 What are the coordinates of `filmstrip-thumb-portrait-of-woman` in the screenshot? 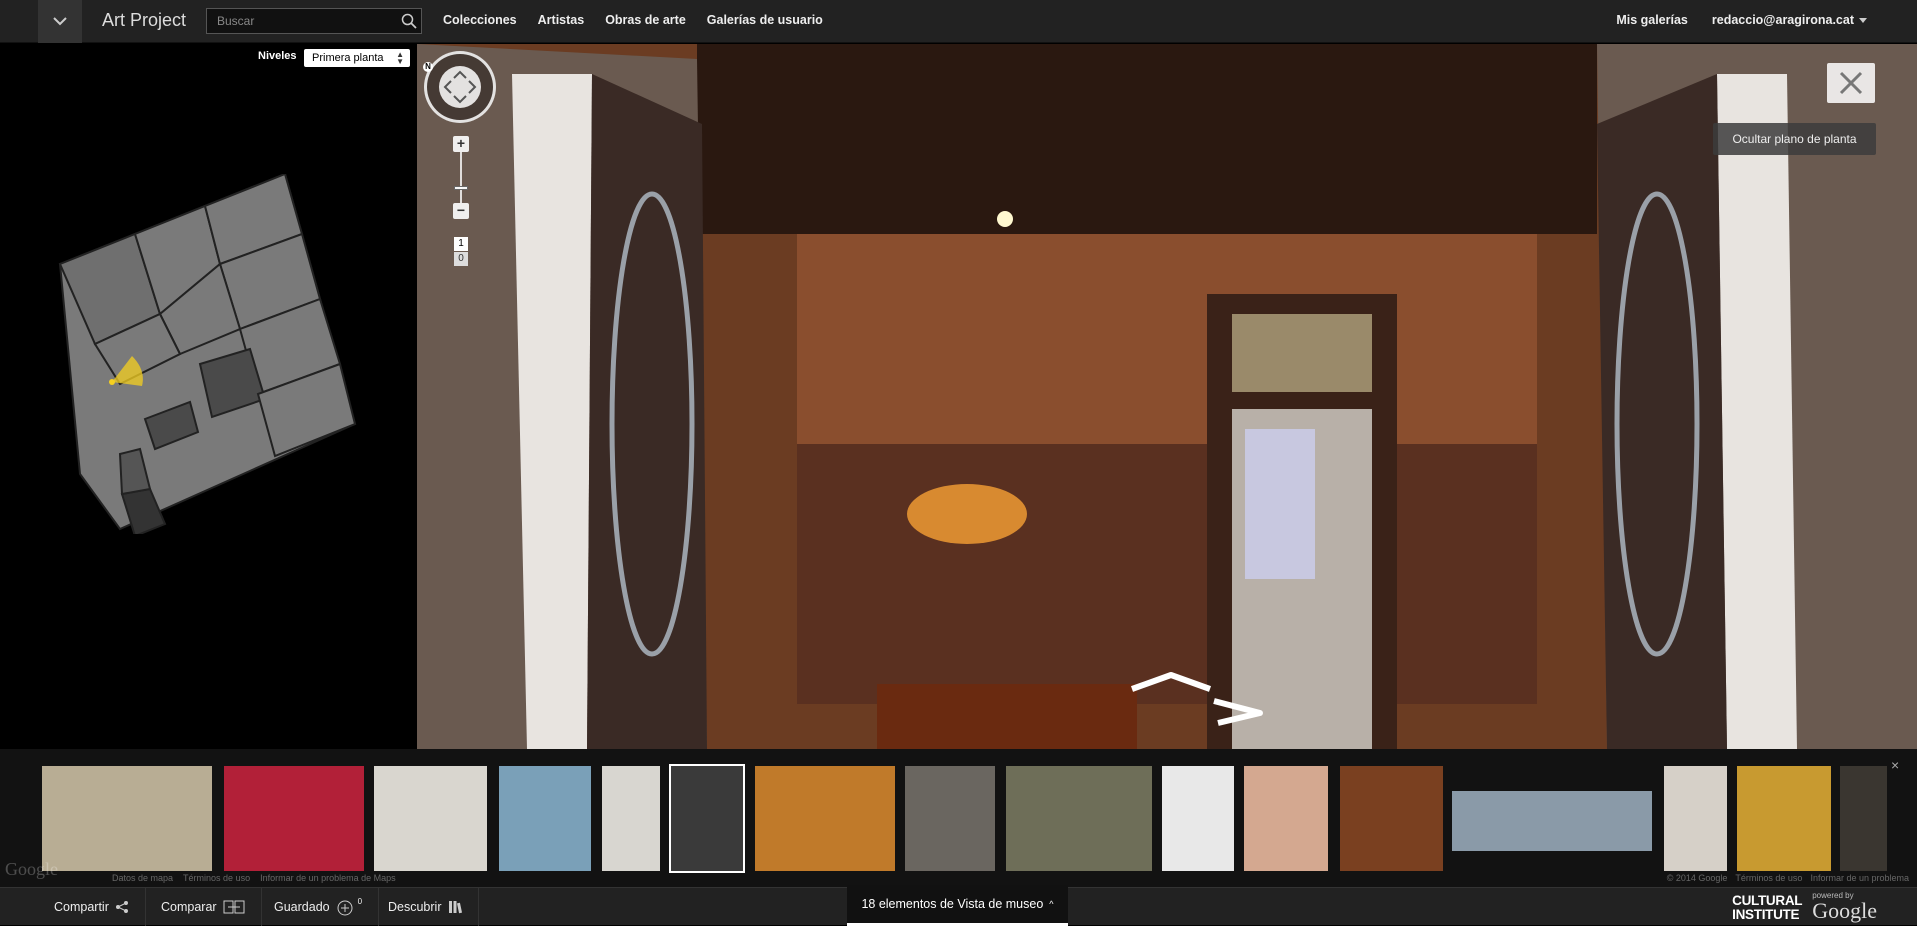 It's located at (1286, 818).